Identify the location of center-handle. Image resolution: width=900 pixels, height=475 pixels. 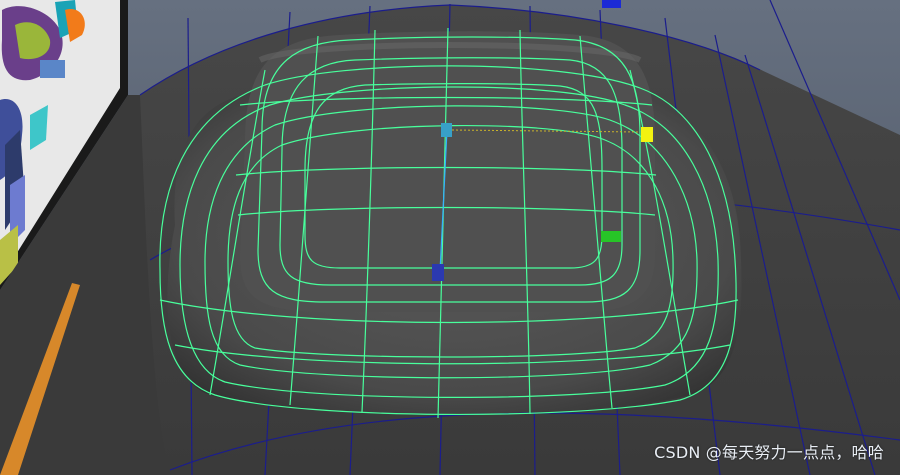
(446, 130).